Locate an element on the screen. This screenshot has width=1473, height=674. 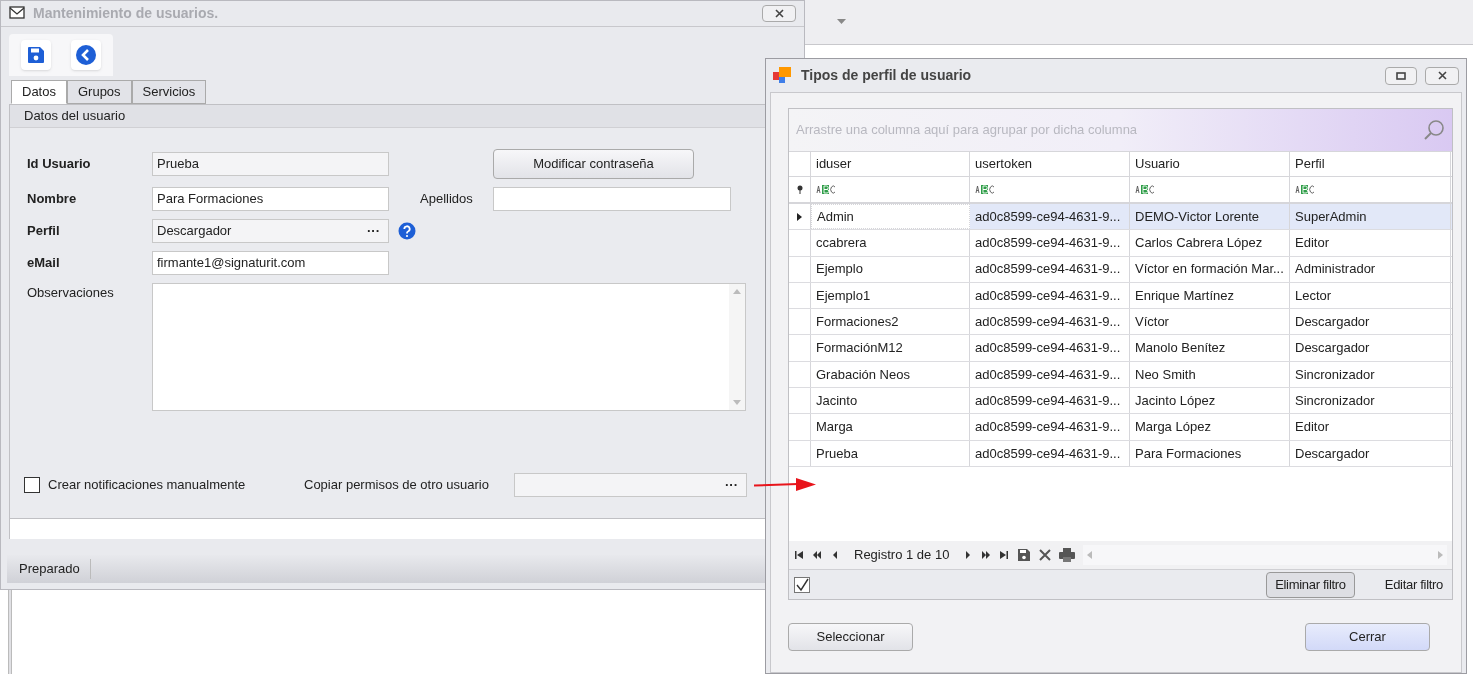
field-label: Apellidos is located at coordinates (446, 199).